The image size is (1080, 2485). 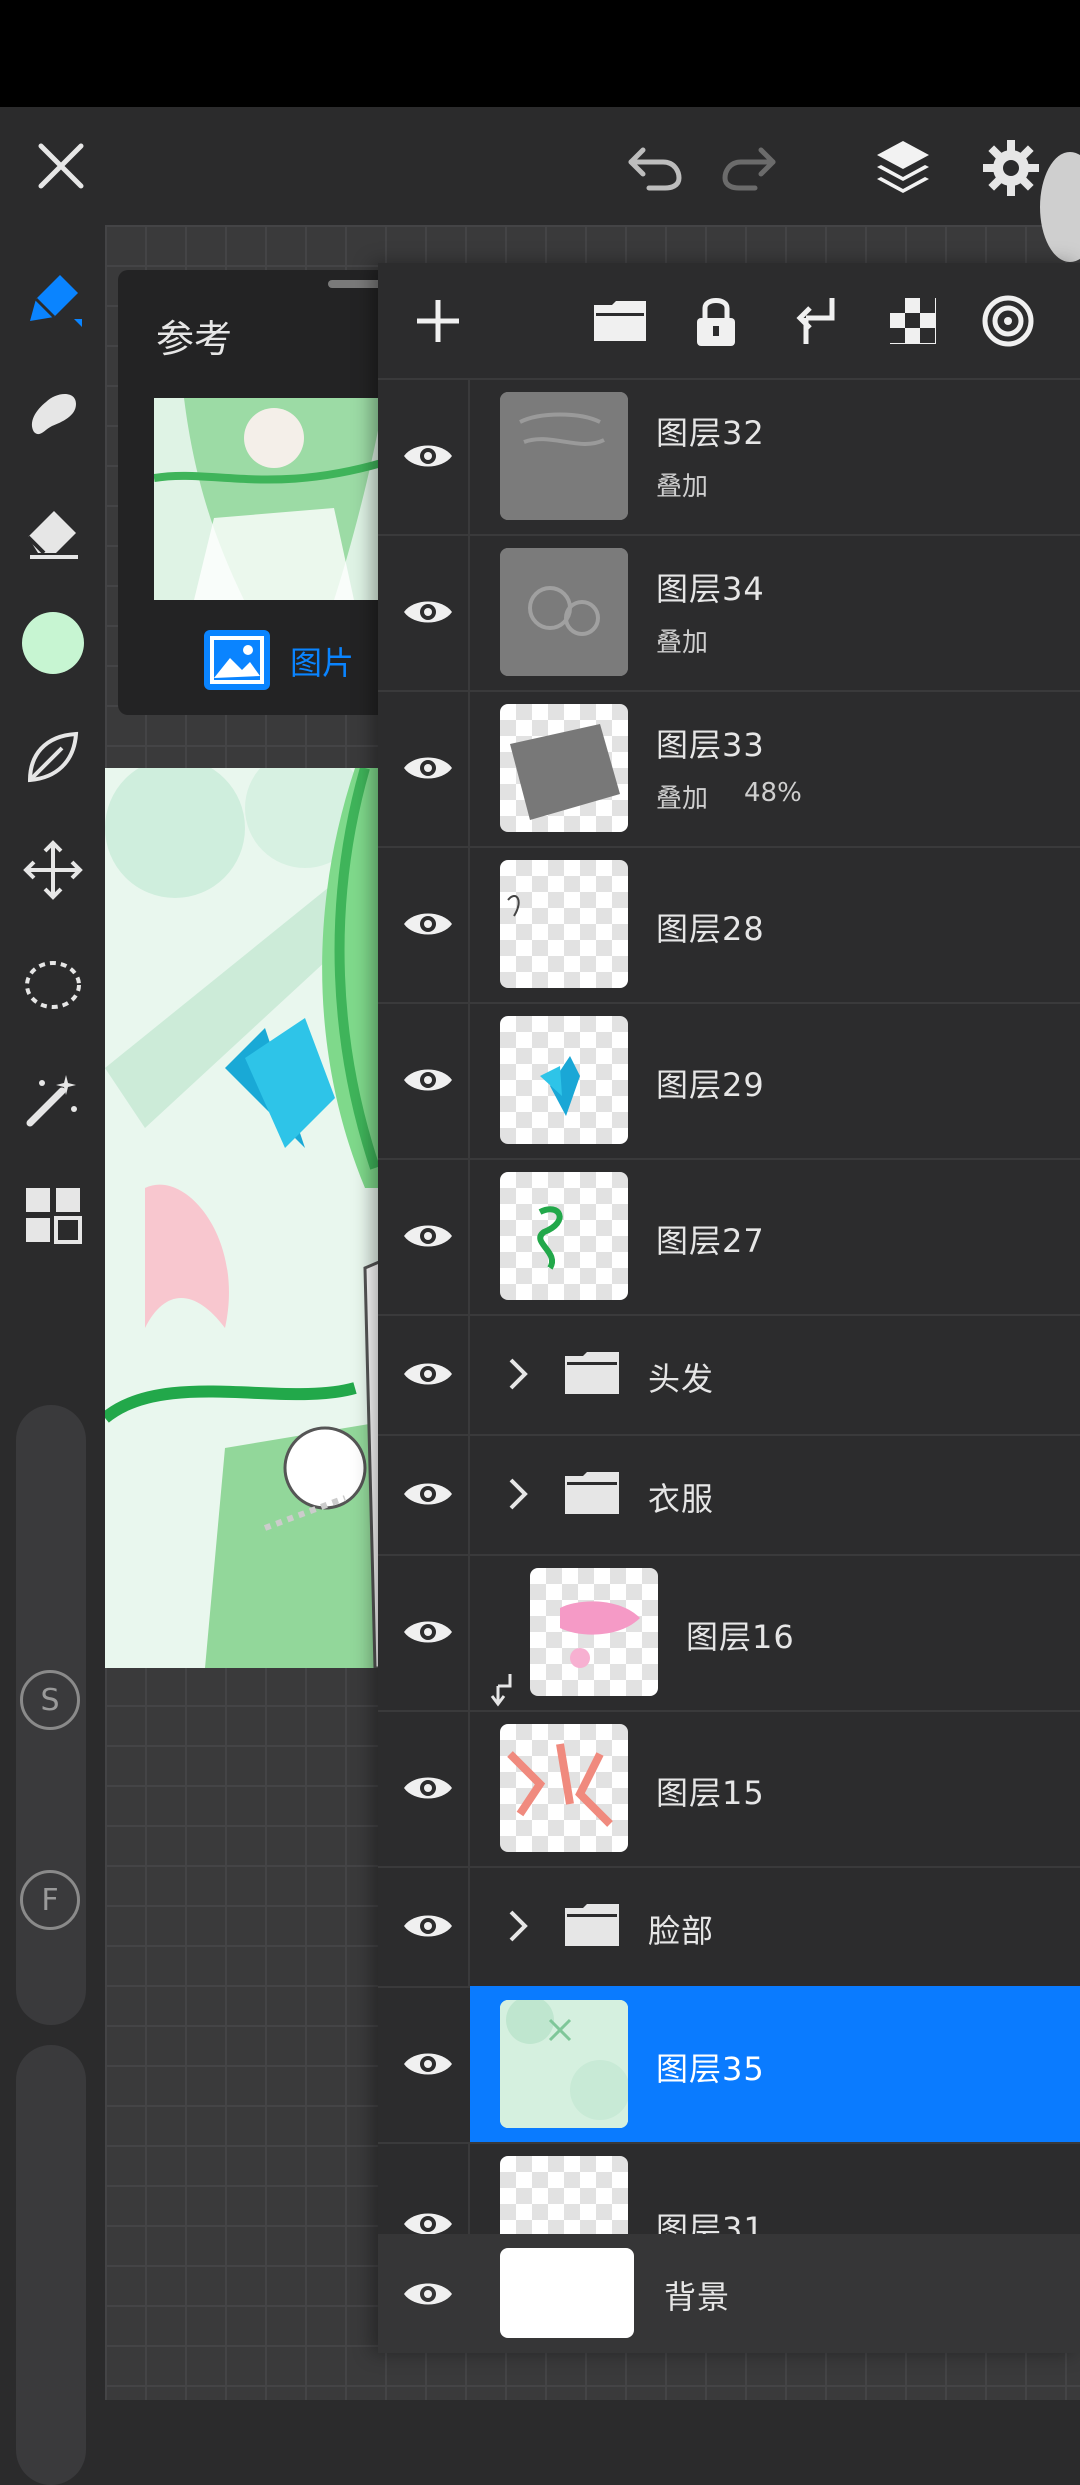 I want to click on layer-name: 图层15, so click(x=710, y=1793).